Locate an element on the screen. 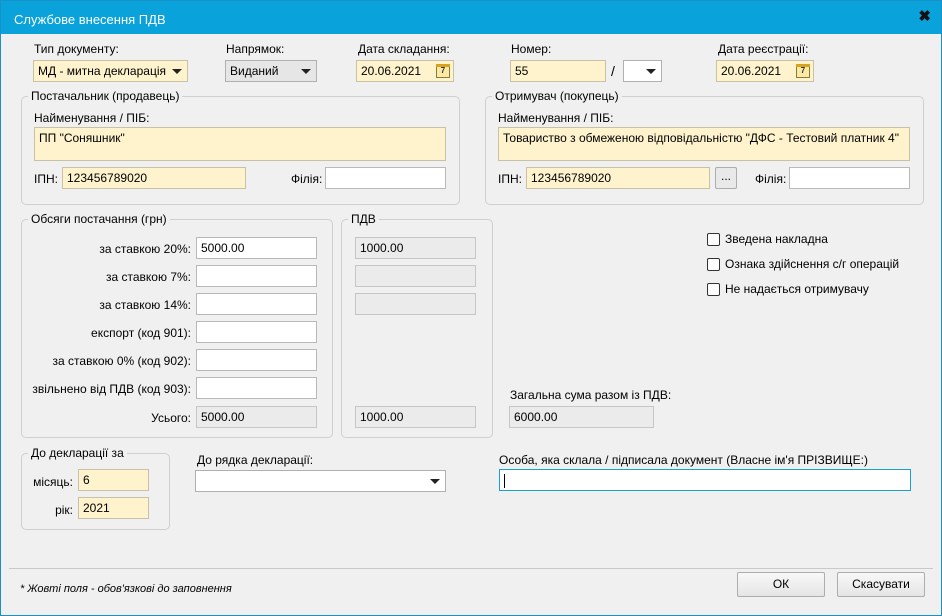 The height and width of the screenshot is (616, 942). date-registered-field: 20.06.2021 7 is located at coordinates (765, 71).